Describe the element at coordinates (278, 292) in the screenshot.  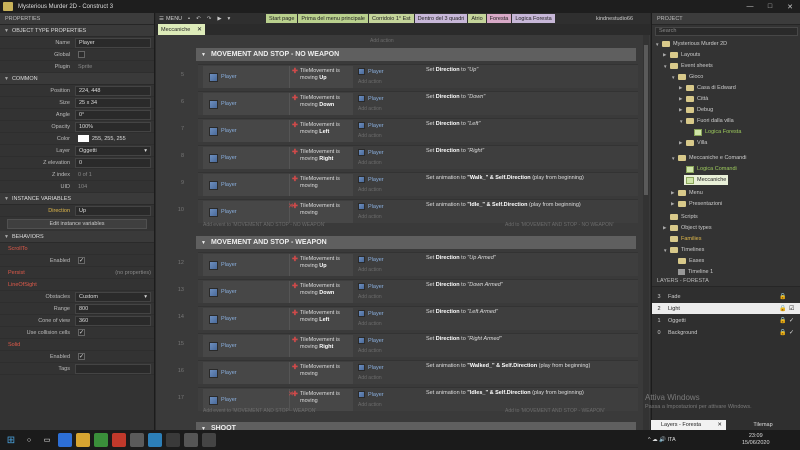
I see `event-condition: Player ✚ TileMovement is moving Down` at that location.